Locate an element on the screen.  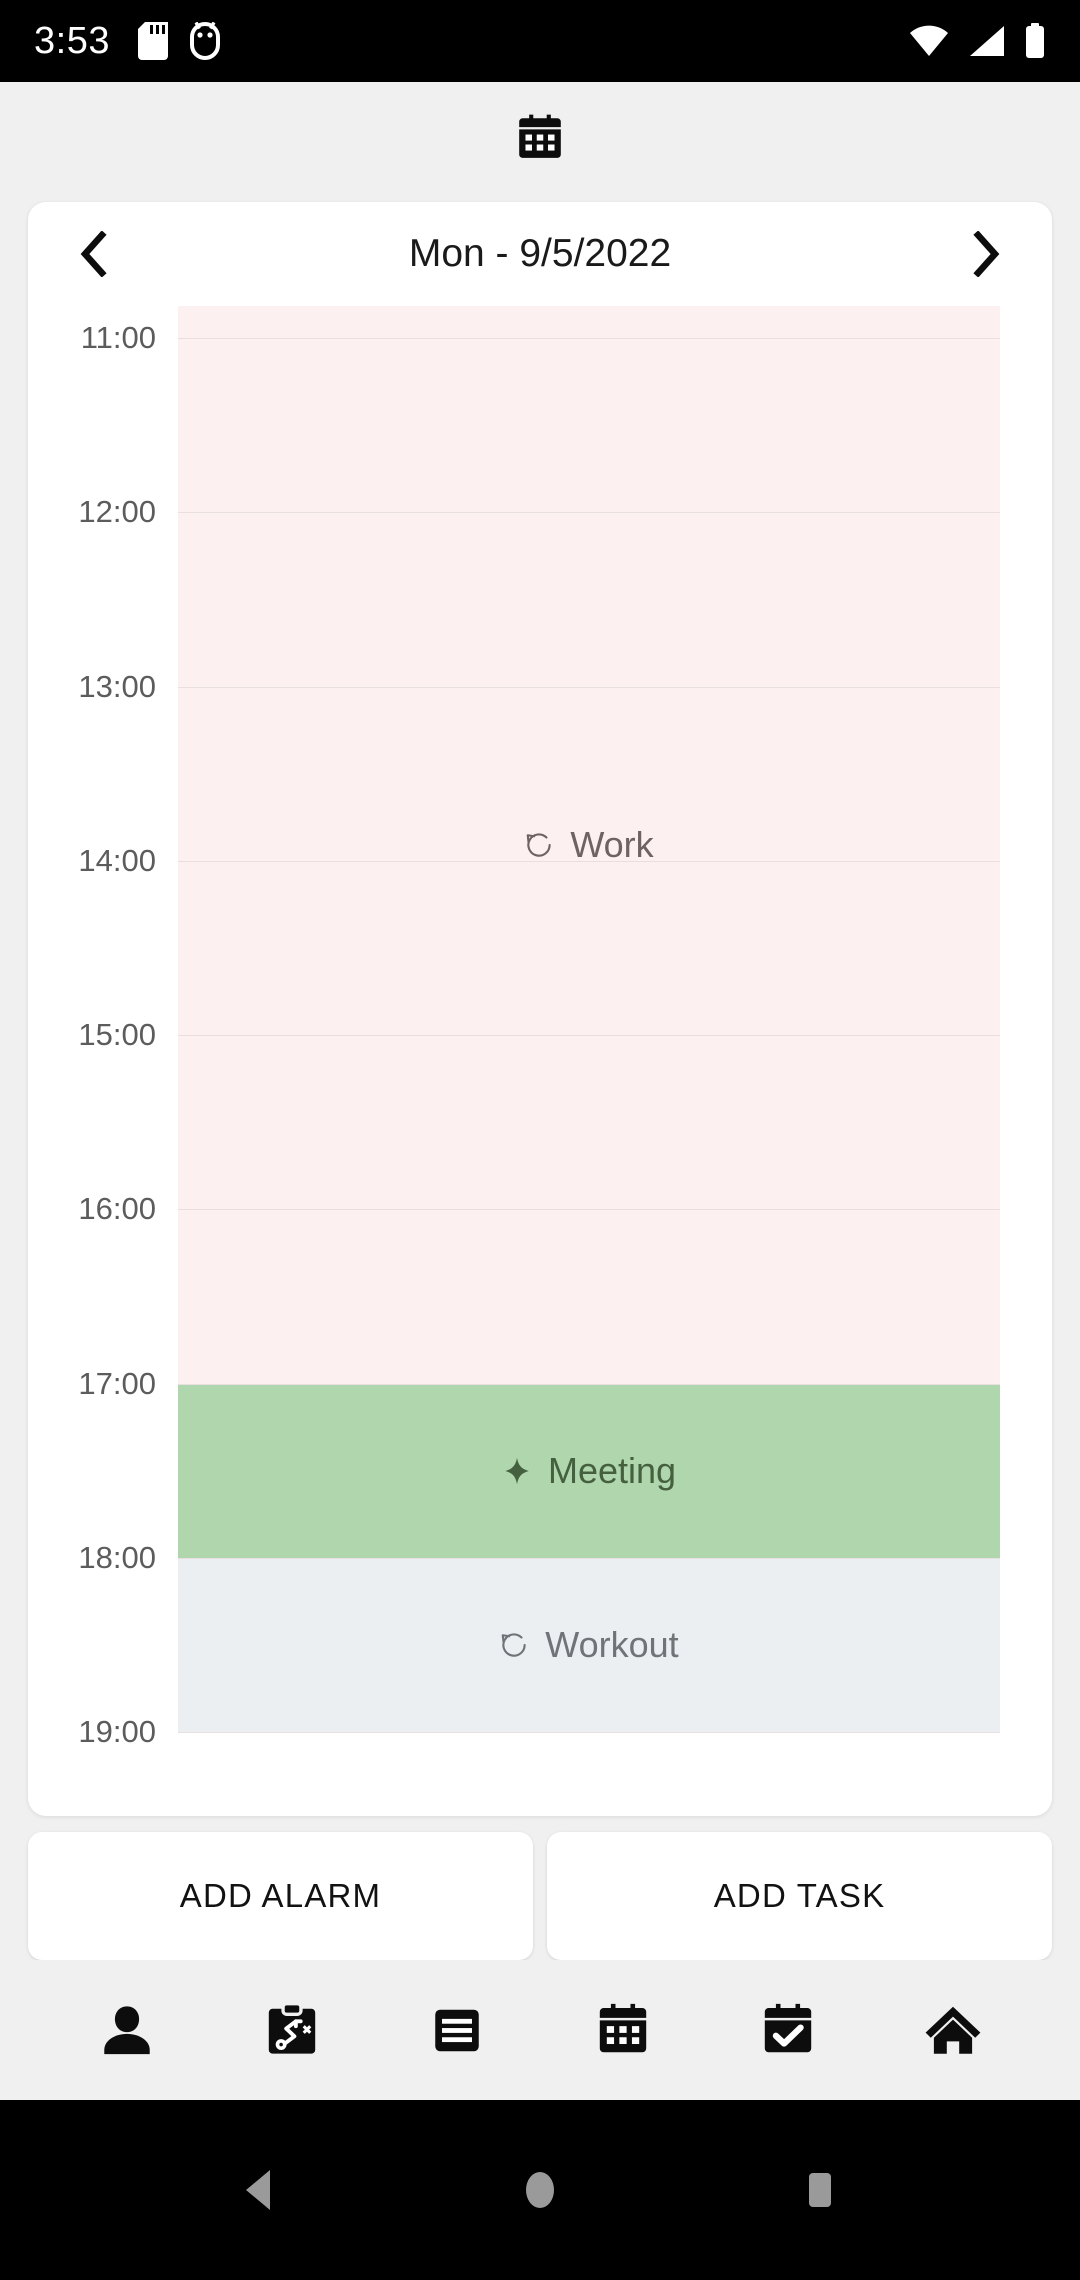
list-icon is located at coordinates (457, 2030).